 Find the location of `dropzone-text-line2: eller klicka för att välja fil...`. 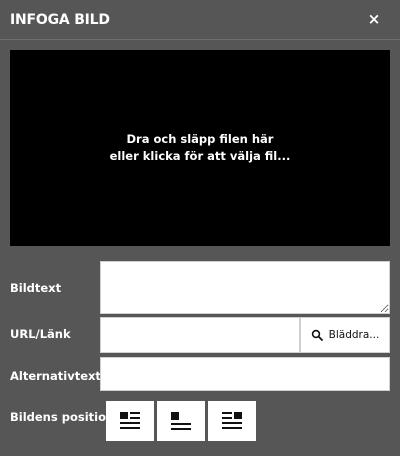

dropzone-text-line2: eller klicka för att välja fil... is located at coordinates (200, 156).